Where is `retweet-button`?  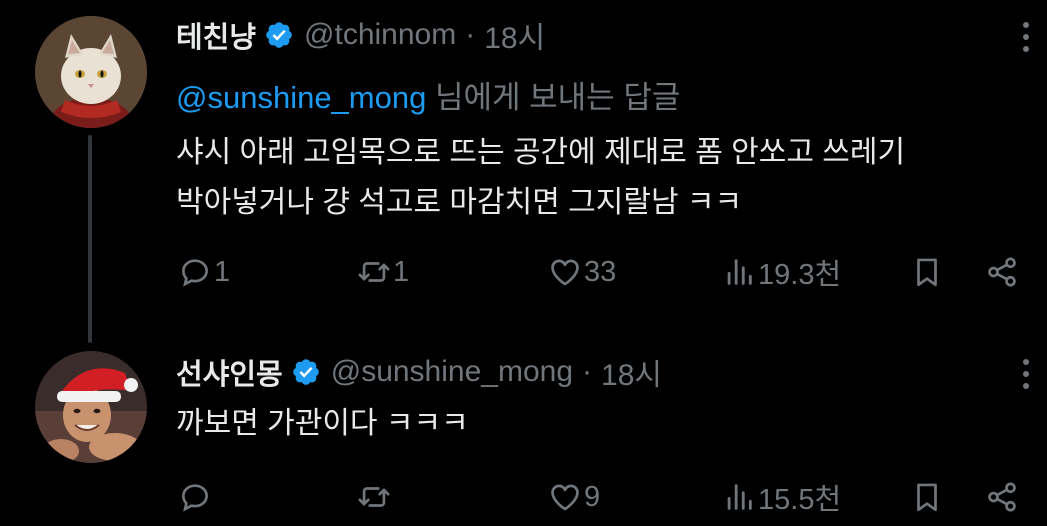
retweet-button is located at coordinates (375, 497).